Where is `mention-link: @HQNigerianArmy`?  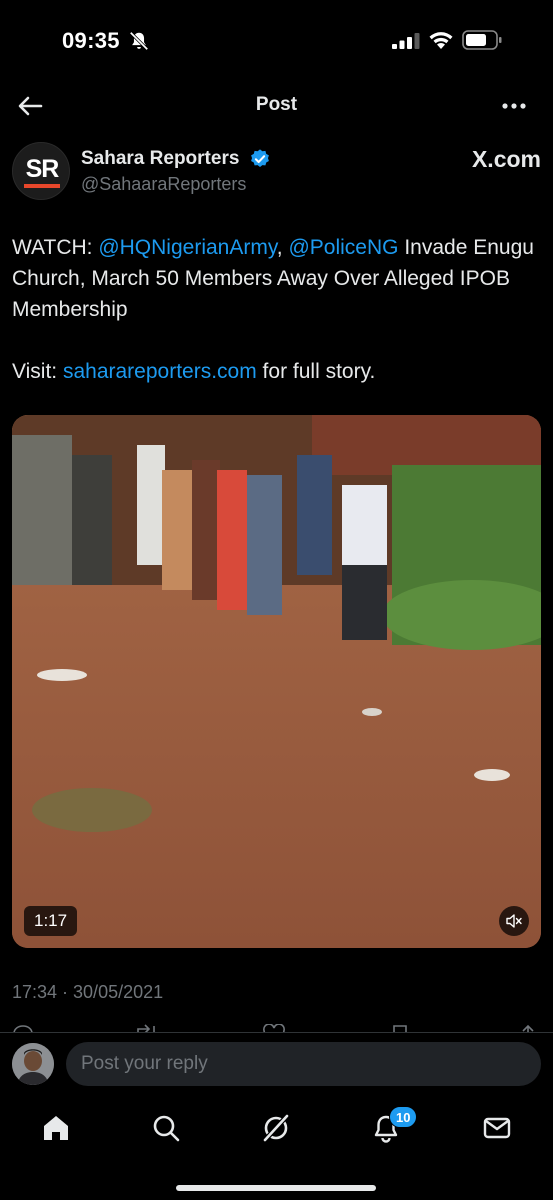 mention-link: @HQNigerianArmy is located at coordinates (187, 247).